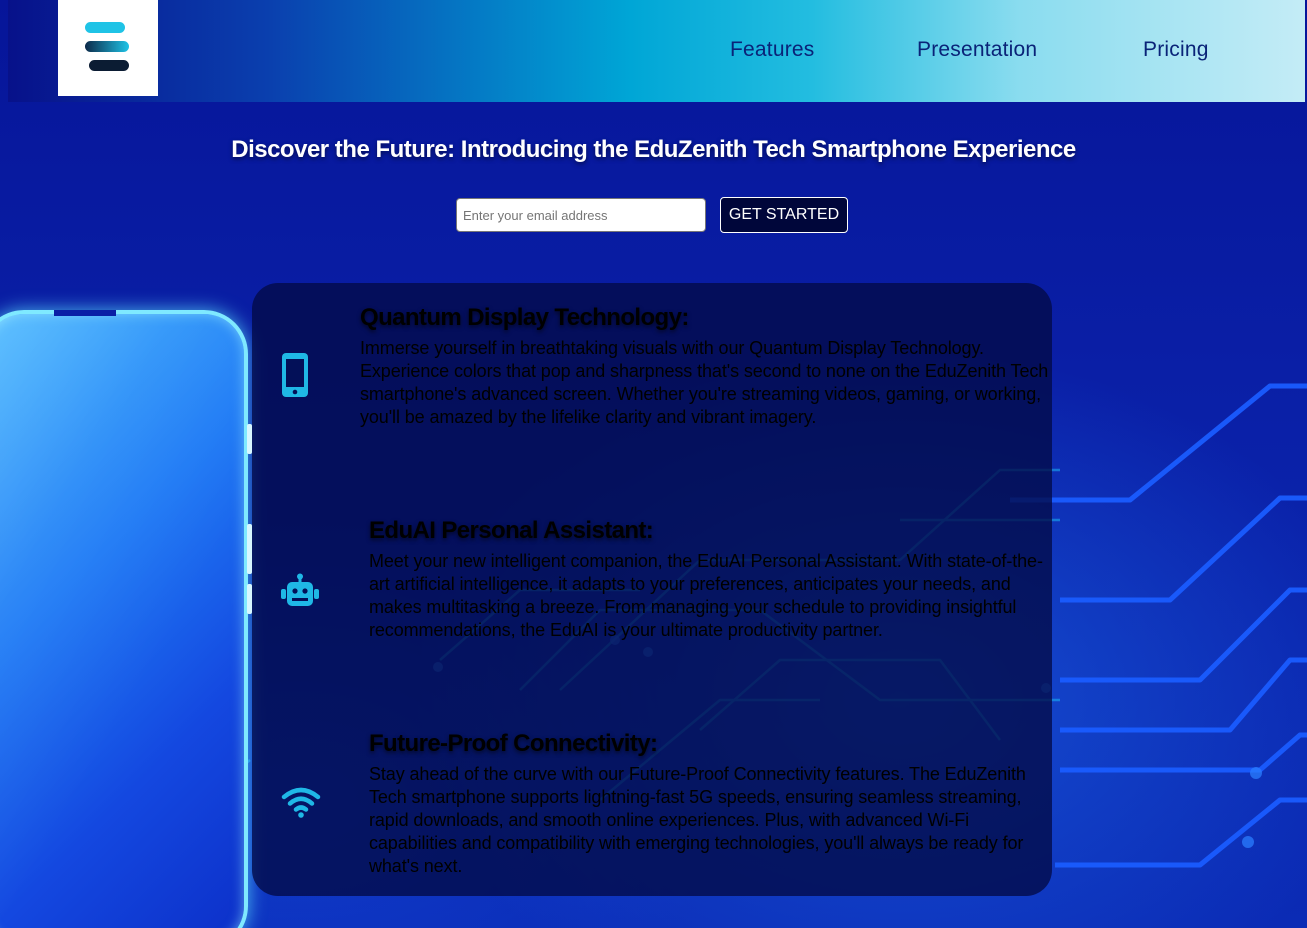 This screenshot has height=928, width=1307. I want to click on feature-title: EduAI Personal Assistant:, so click(511, 530).